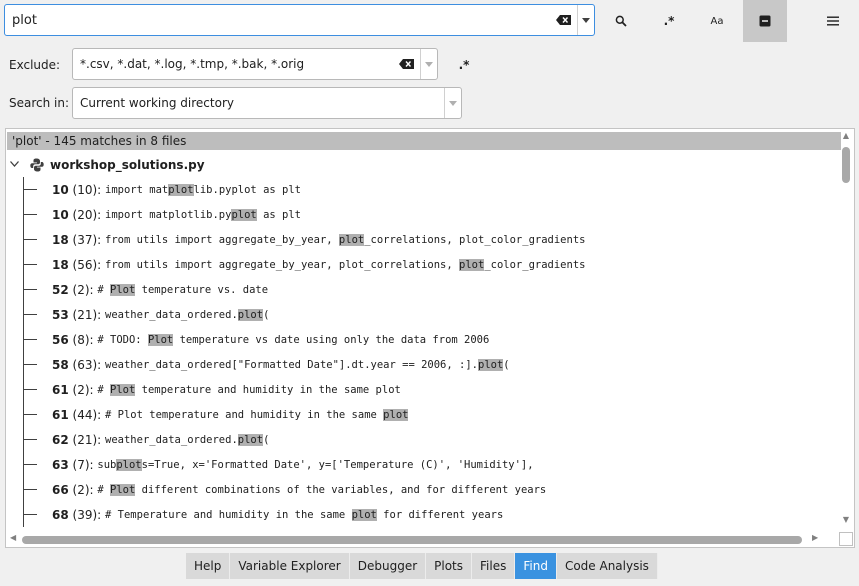 The width and height of the screenshot is (859, 586). Describe the element at coordinates (290, 566) in the screenshot. I see `tab-variable-explorer: Variable Explorer` at that location.